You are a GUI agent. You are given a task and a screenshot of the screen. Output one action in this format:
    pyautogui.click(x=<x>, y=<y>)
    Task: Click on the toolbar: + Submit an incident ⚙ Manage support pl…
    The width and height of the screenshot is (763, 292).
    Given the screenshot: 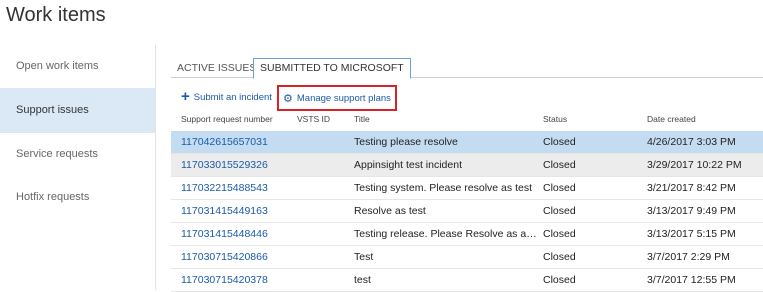 What is the action you would take?
    pyautogui.click(x=467, y=97)
    